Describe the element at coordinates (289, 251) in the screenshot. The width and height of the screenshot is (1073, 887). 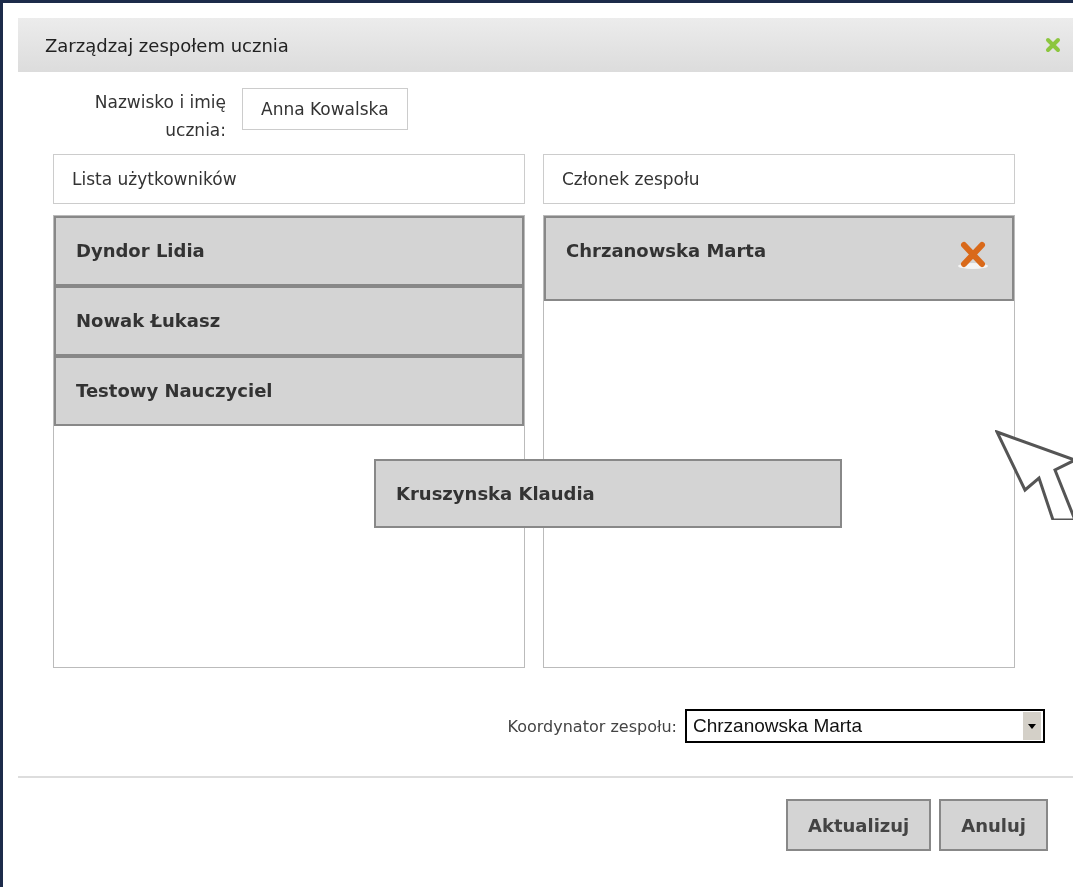
I see `list-item: Dyndor Lidia` at that location.